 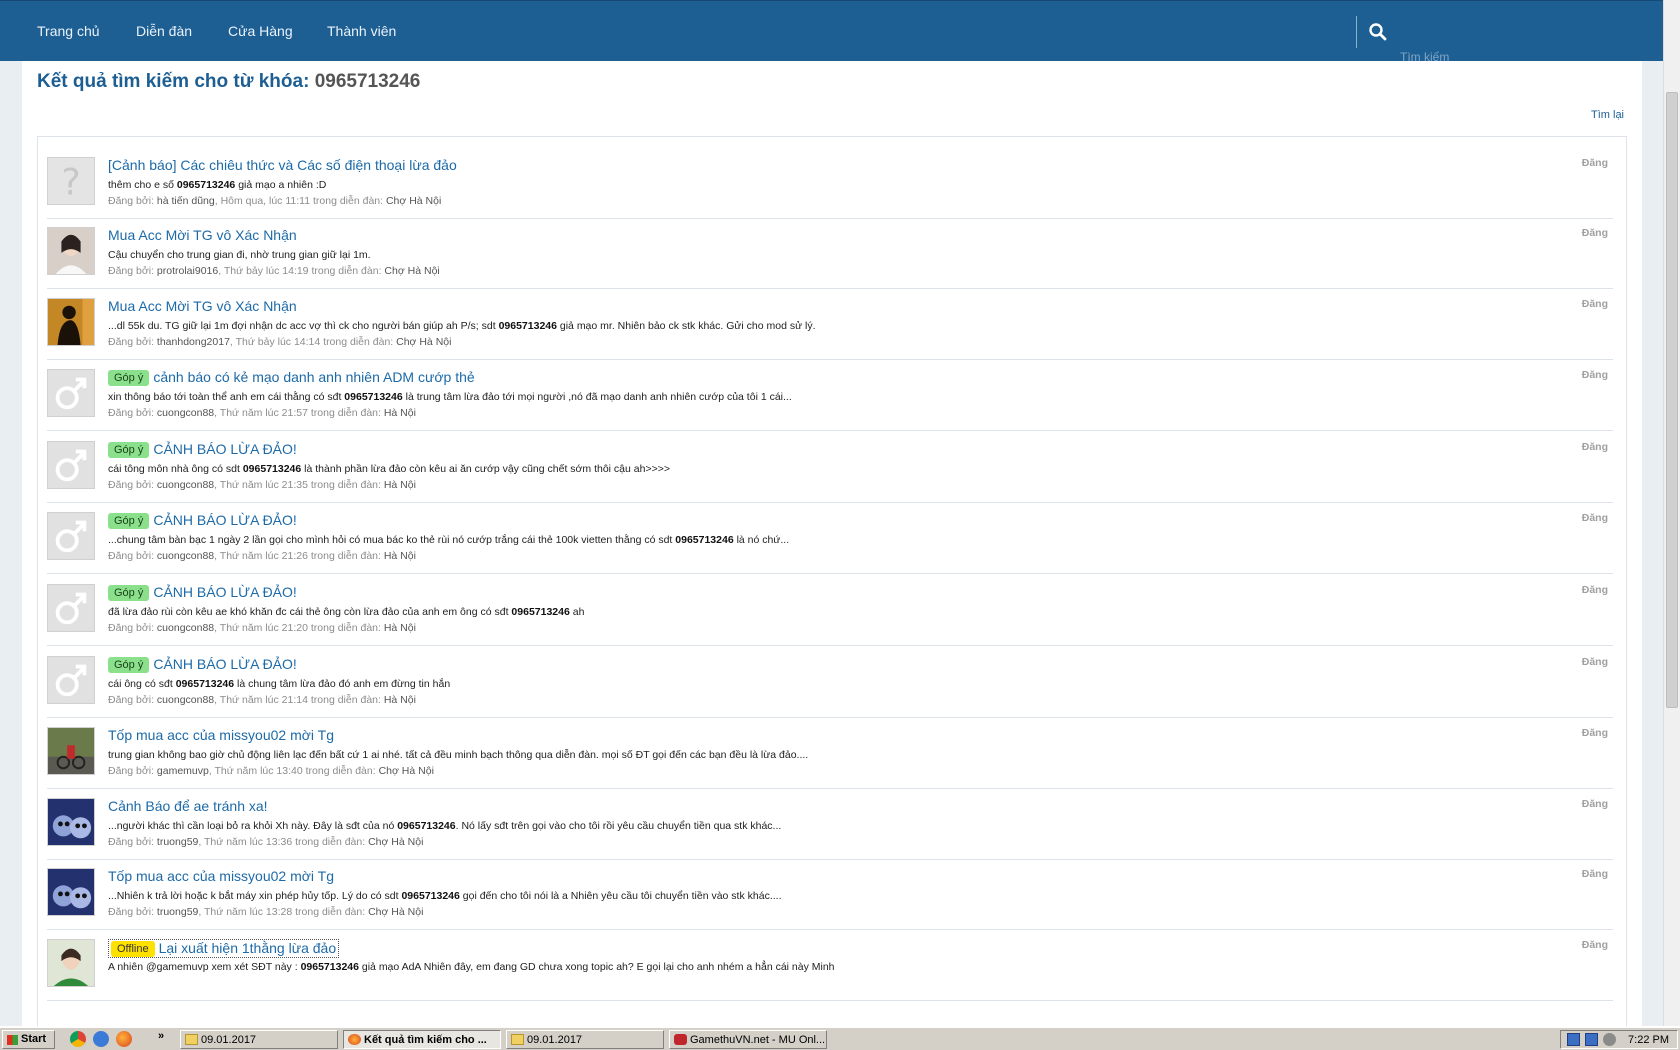 I want to click on snippet-text: cái ông có sđt, so click(x=142, y=684).